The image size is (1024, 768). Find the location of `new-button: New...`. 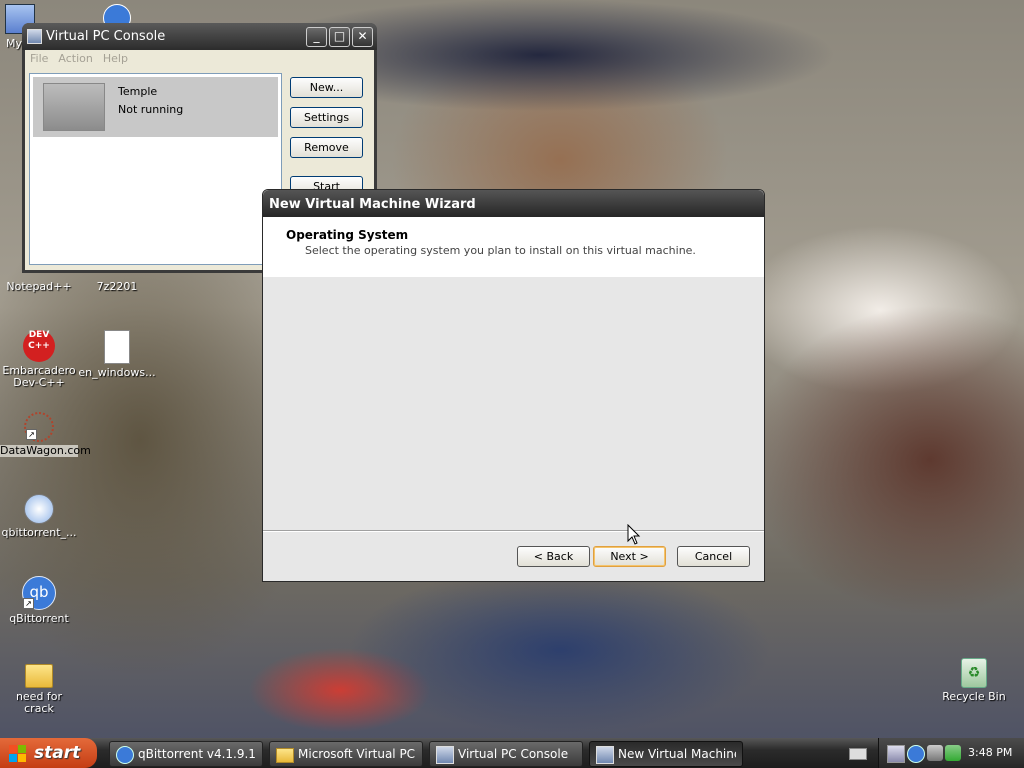

new-button: New... is located at coordinates (326, 87).